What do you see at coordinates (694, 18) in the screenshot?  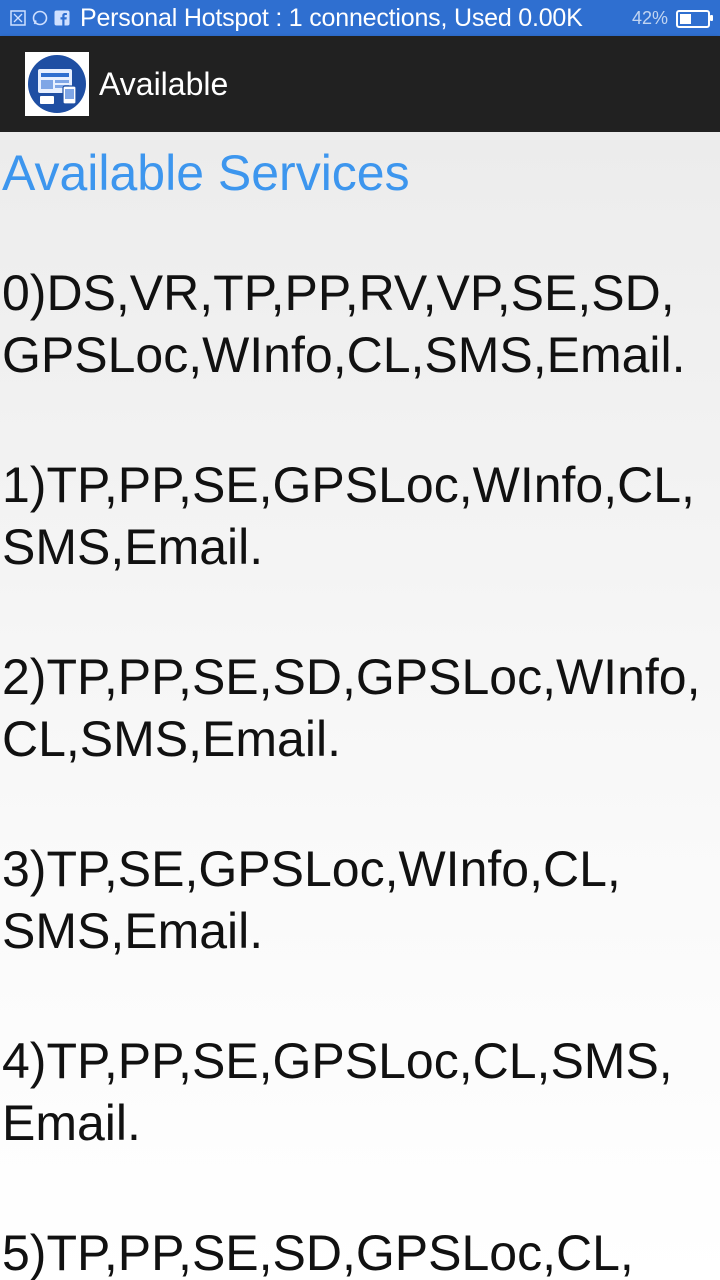 I see `battery-icon` at bounding box center [694, 18].